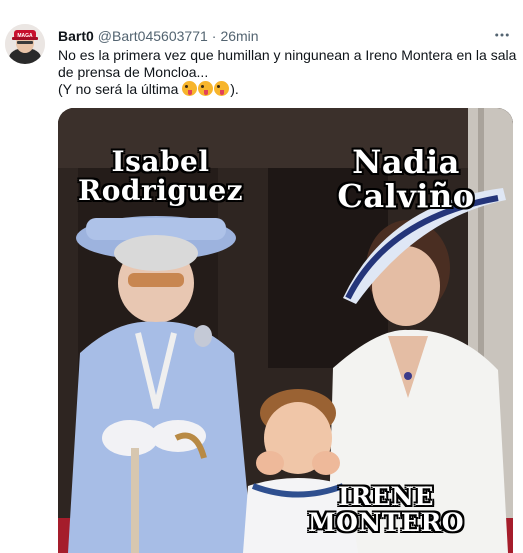 The height and width of the screenshot is (553, 523). I want to click on svg-text: MAGA, so click(25, 36).